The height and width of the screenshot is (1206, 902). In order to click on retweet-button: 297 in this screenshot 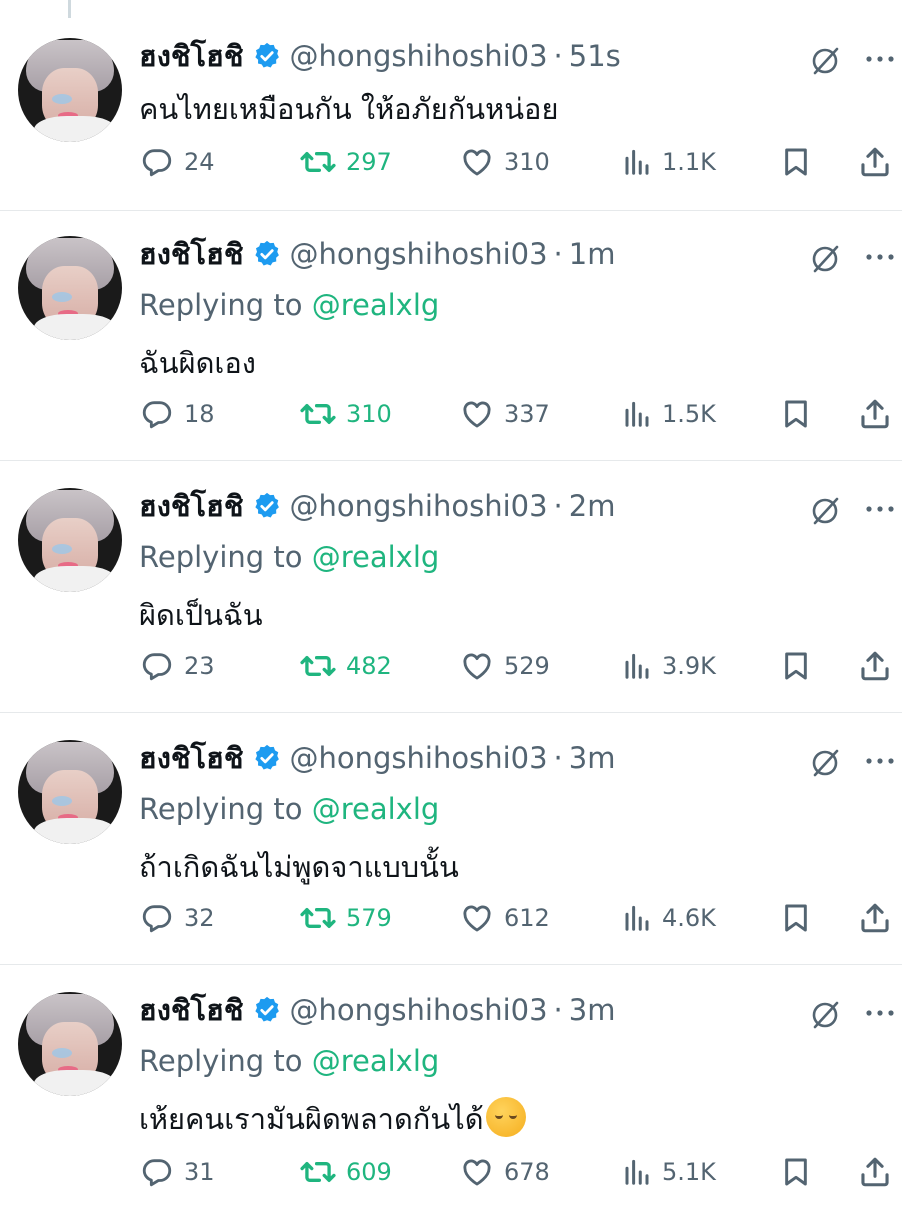, I will do `click(346, 162)`.